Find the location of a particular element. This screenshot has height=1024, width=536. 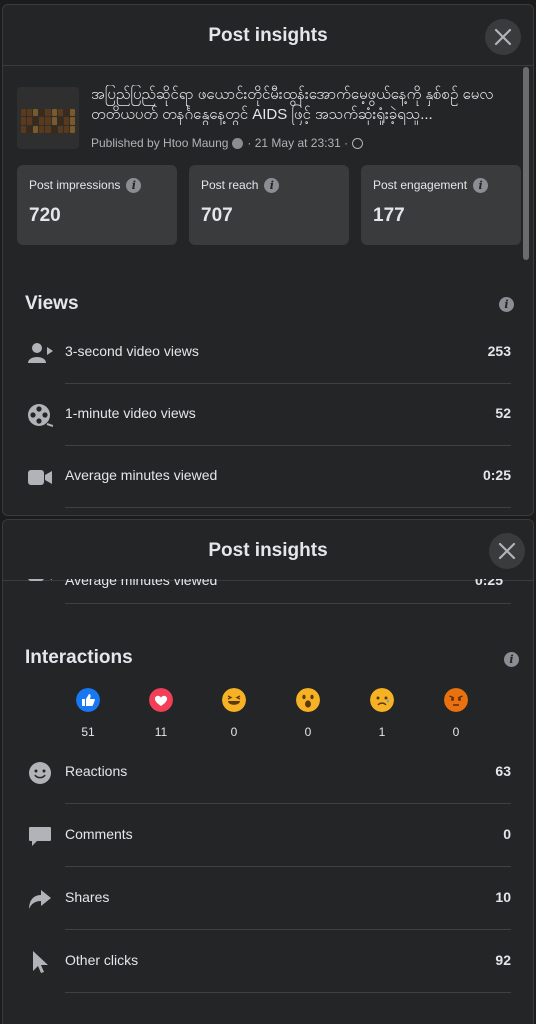

interaction-row-reactions: Reactions 63 is located at coordinates (268, 773).